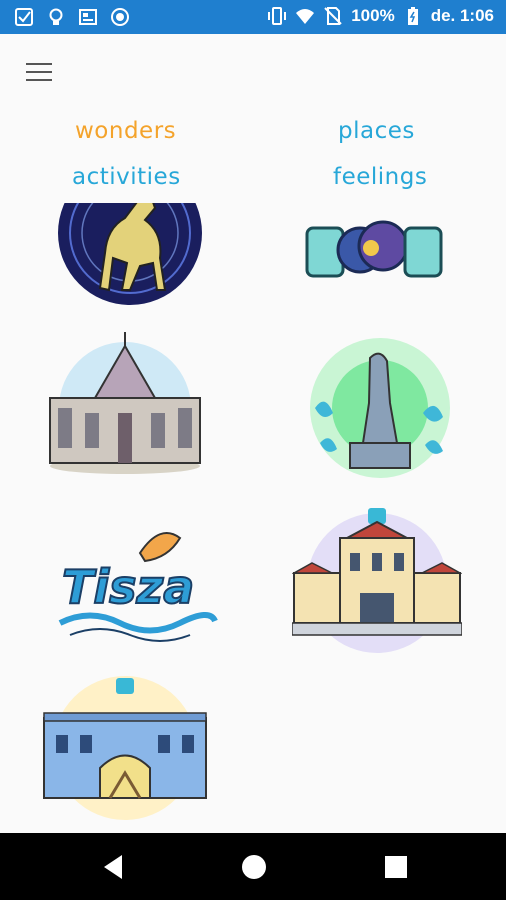 The height and width of the screenshot is (900, 506). I want to click on fountain-statue-card, so click(380, 408).